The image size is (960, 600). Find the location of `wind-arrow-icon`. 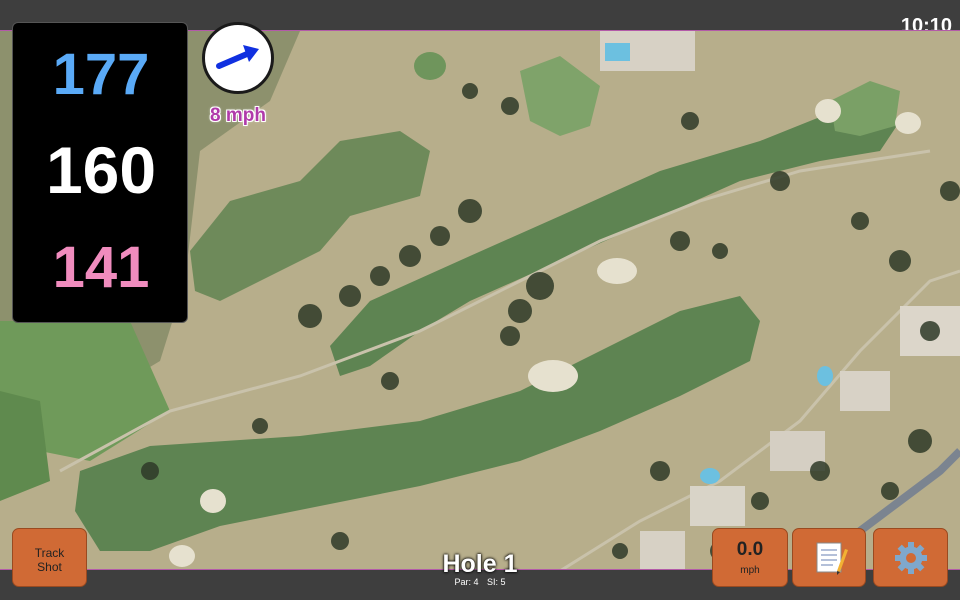

wind-arrow-icon is located at coordinates (237, 57).